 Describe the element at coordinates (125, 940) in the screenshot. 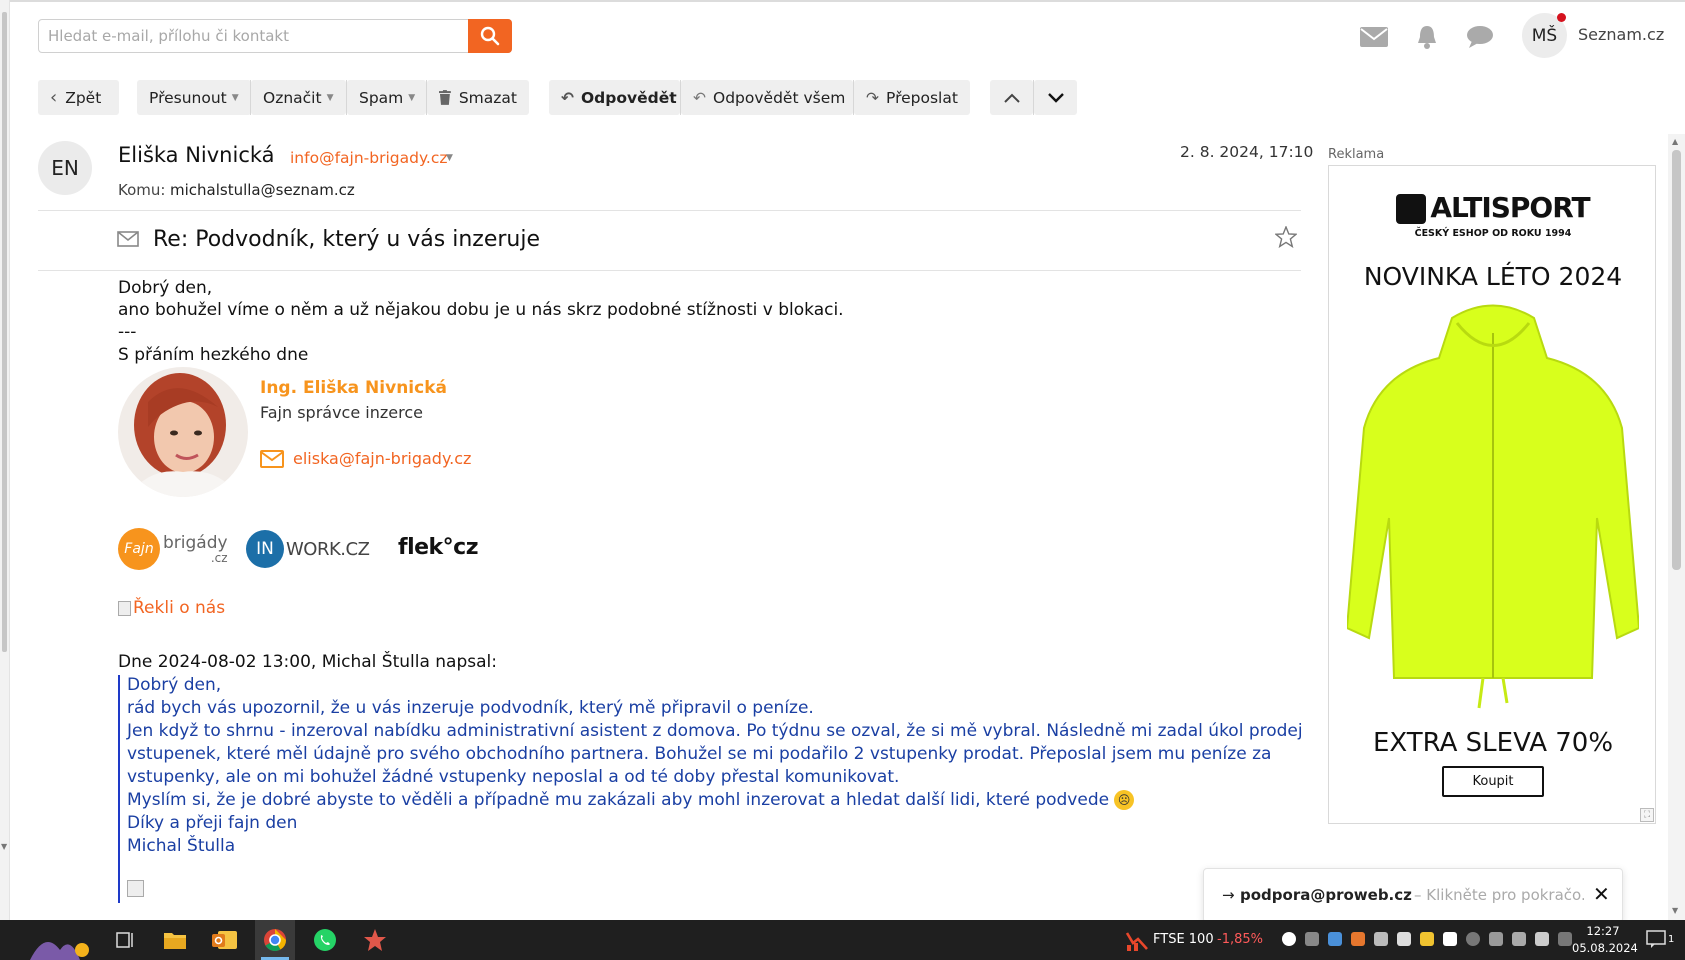

I see `task-view-icon` at that location.